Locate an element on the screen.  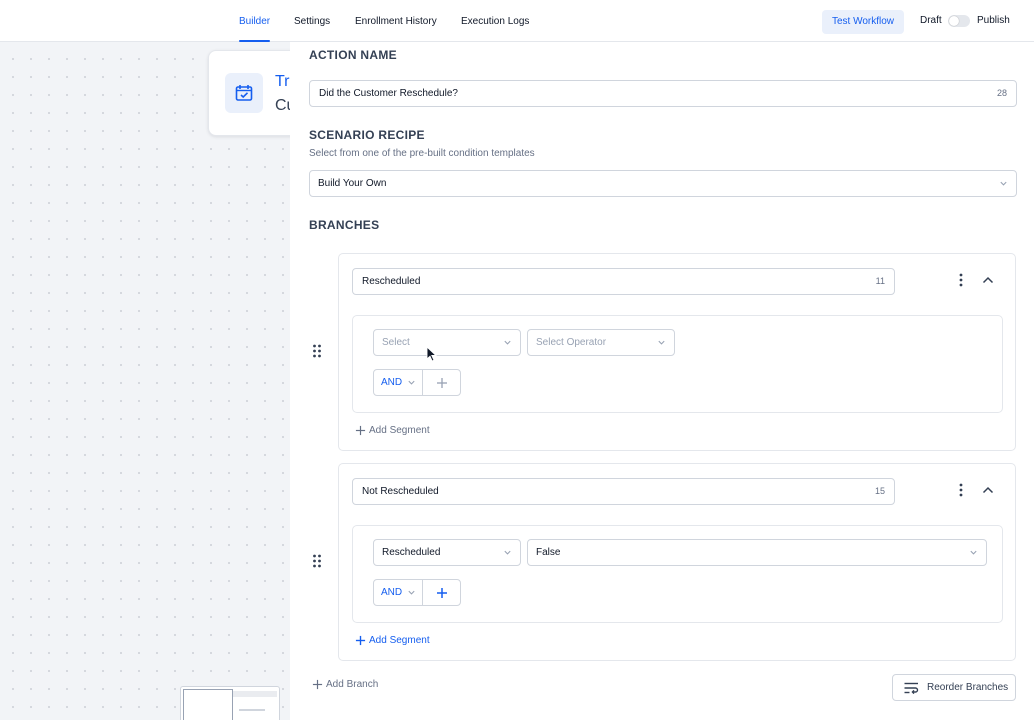
minimap is located at coordinates (230, 703).